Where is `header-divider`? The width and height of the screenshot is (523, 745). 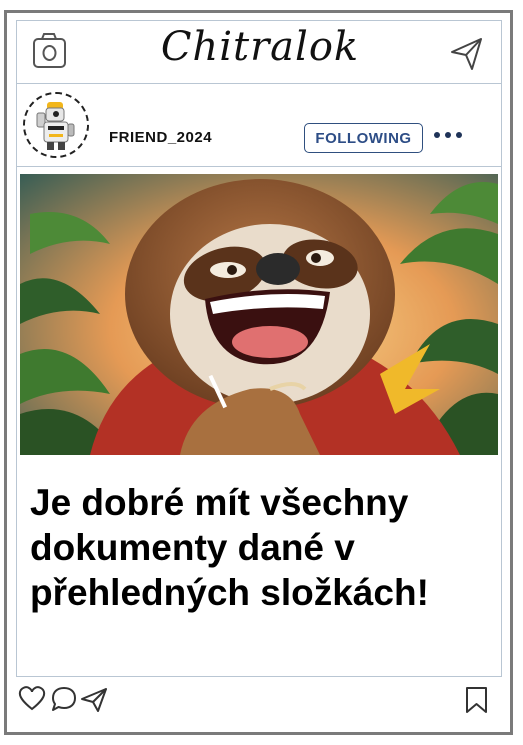 header-divider is located at coordinates (259, 83).